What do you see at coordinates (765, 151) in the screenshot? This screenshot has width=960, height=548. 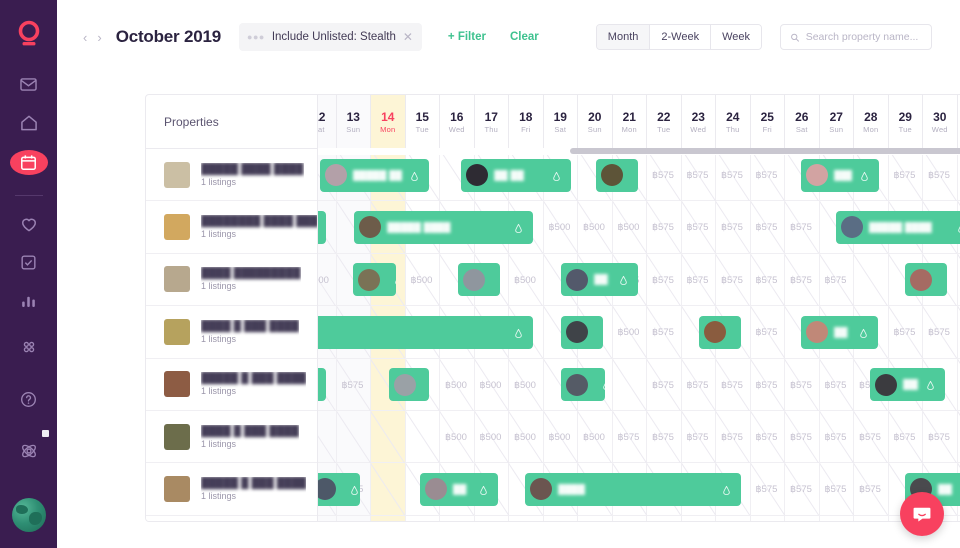 I see `horizontal-scrollbar` at bounding box center [765, 151].